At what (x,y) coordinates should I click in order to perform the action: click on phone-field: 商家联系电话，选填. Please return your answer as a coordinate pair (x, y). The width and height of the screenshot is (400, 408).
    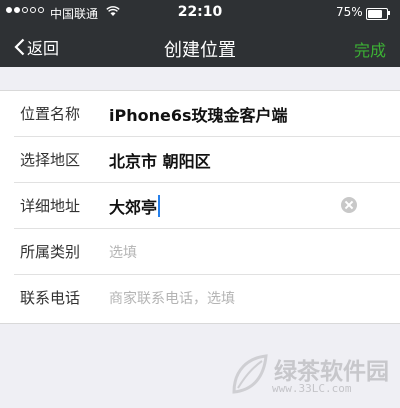
    Looking at the image, I should click on (172, 298).